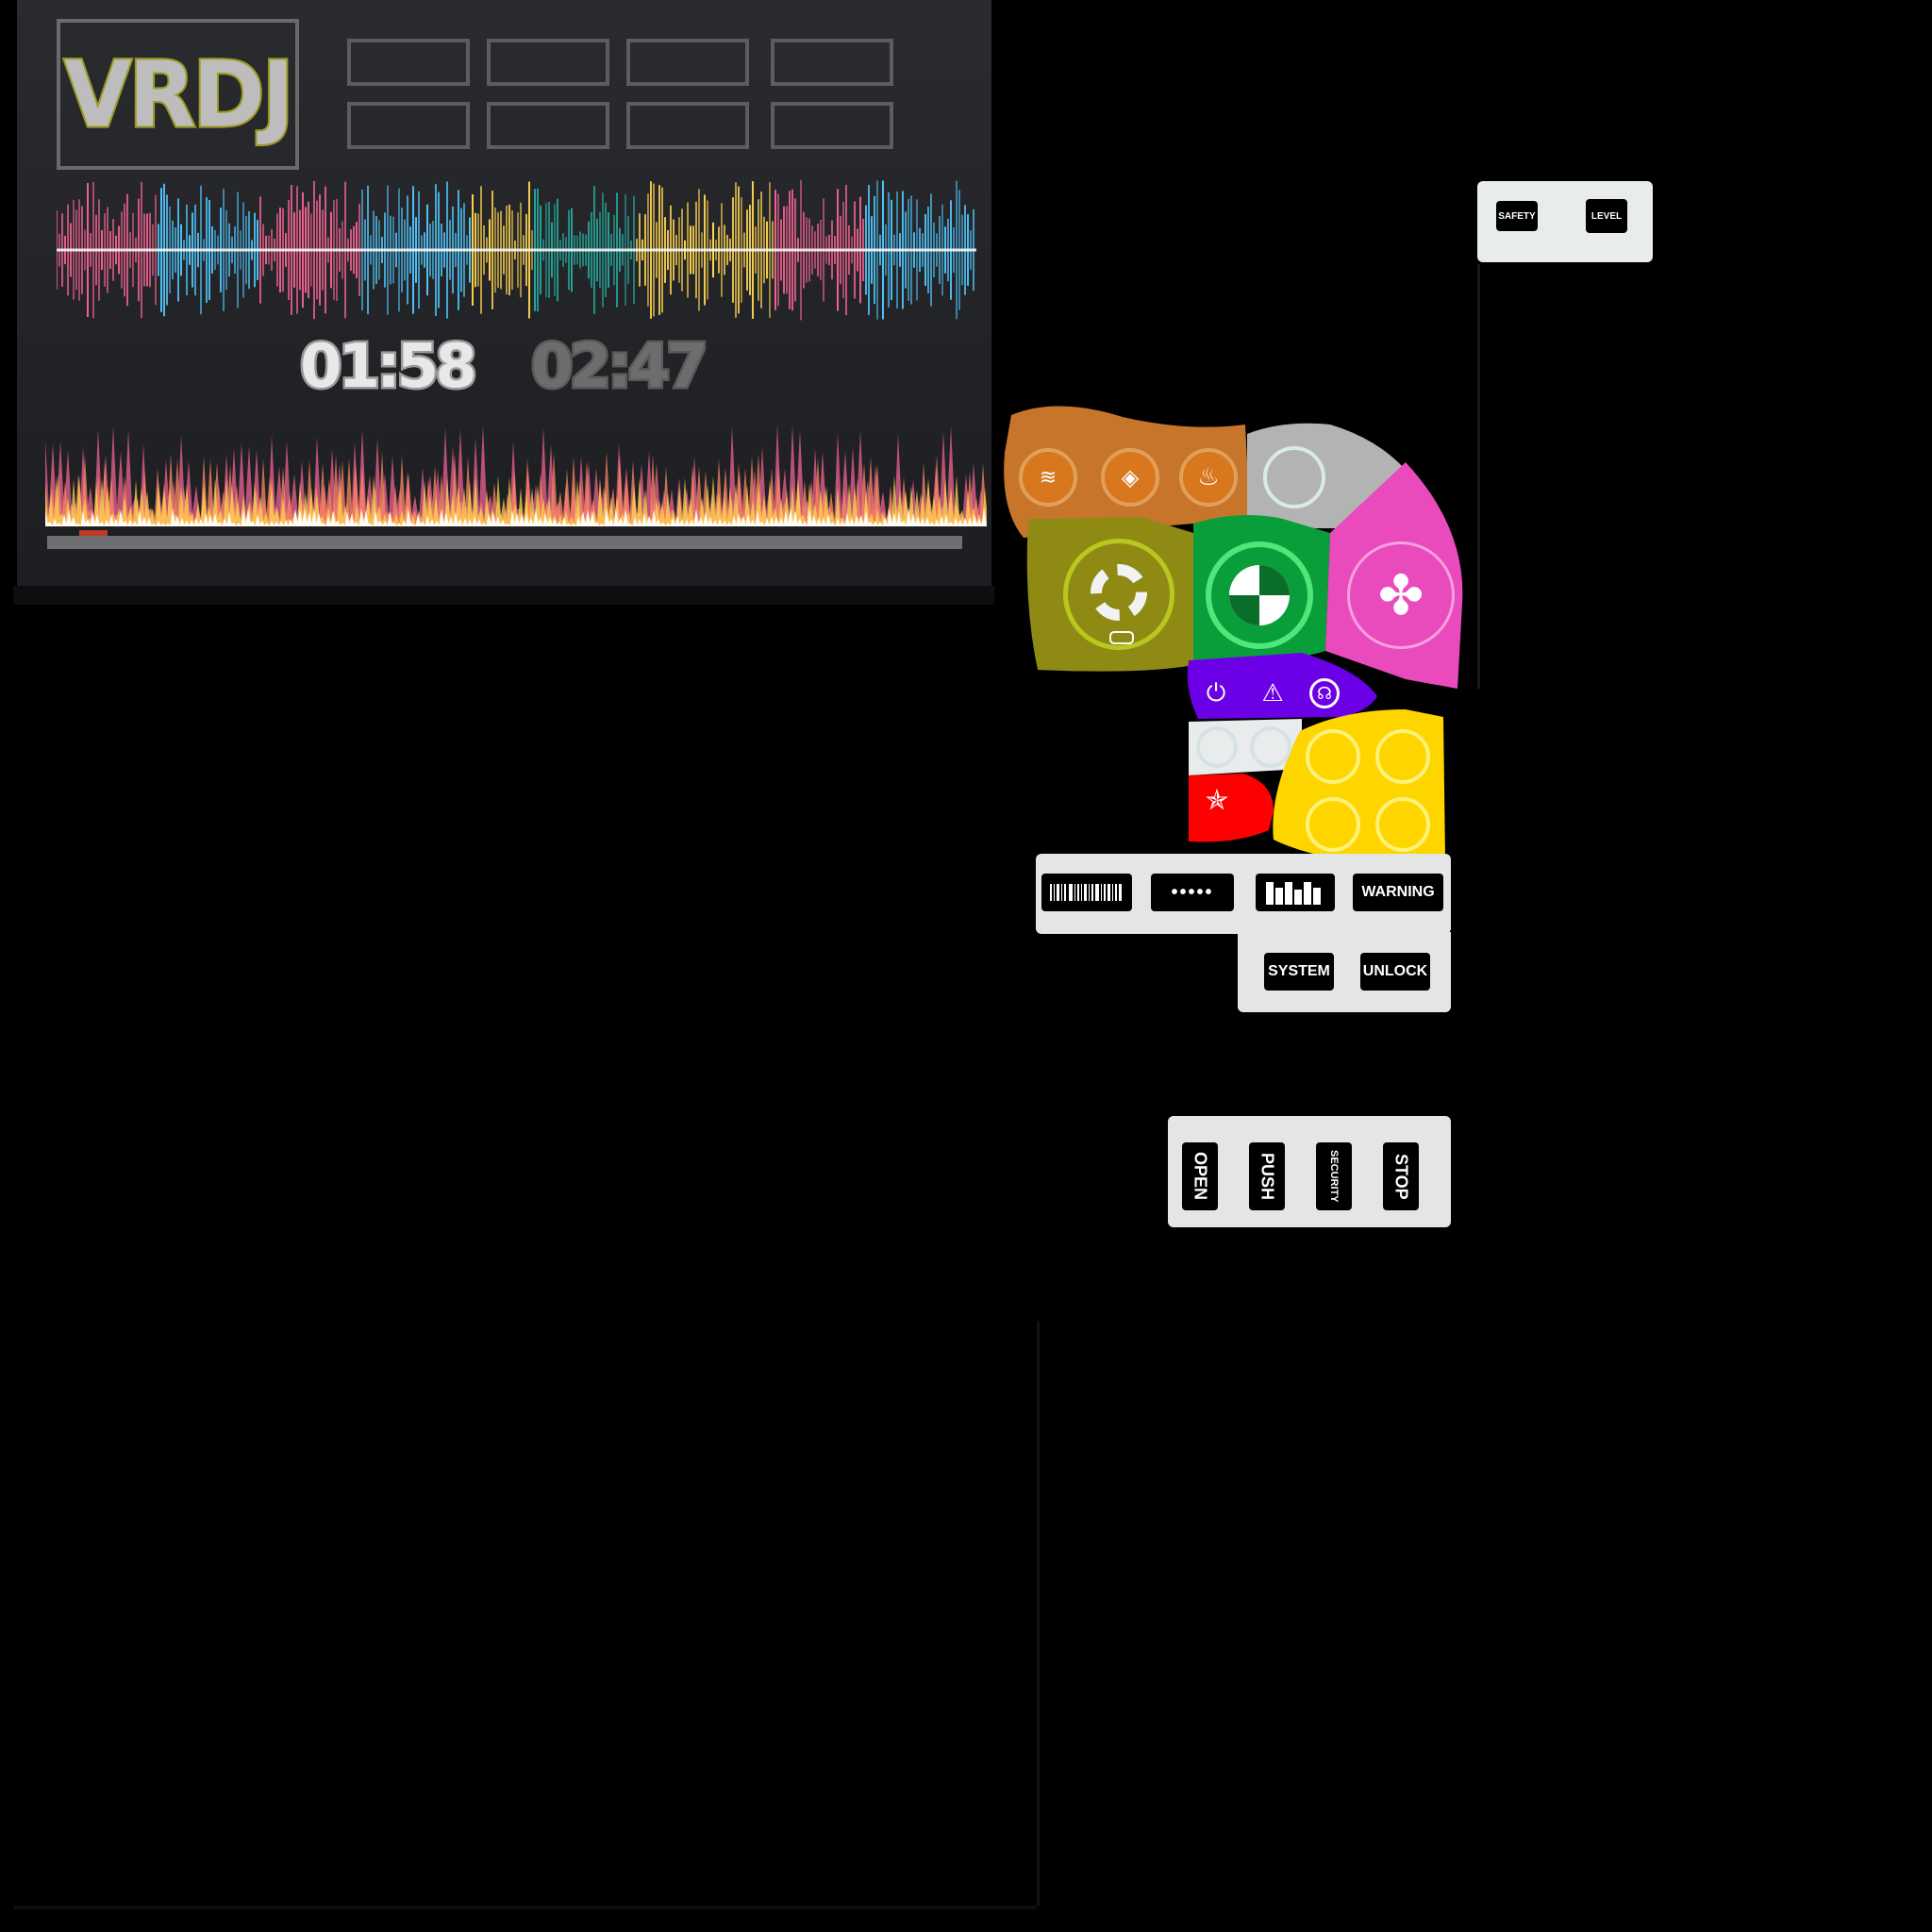 This screenshot has height=1932, width=1932. I want to click on grey-ring-button, so click(1294, 477).